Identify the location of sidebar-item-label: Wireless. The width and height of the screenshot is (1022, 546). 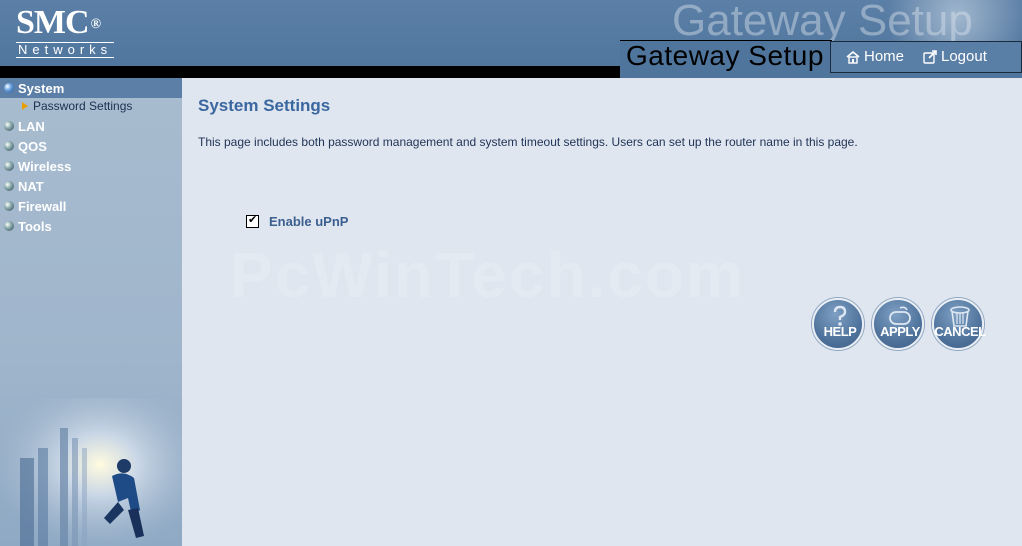
(45, 166).